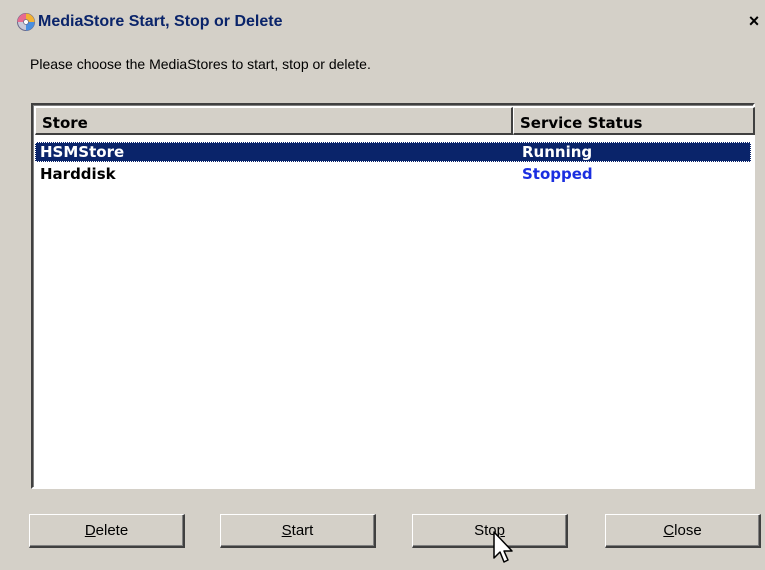 This screenshot has height=570, width=765. I want to click on list-header: Store Service Status, so click(395, 121).